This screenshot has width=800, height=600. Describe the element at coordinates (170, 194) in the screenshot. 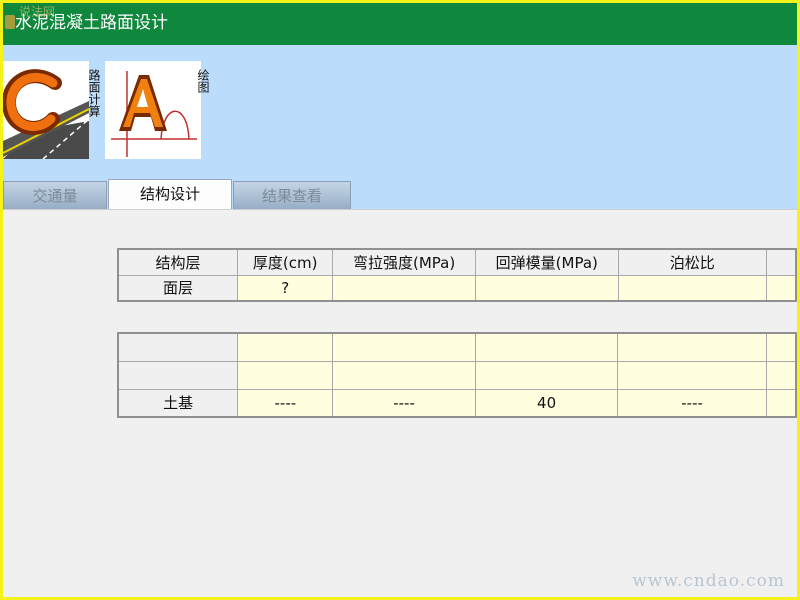

I see `tab-structure-design: 结构设计` at that location.